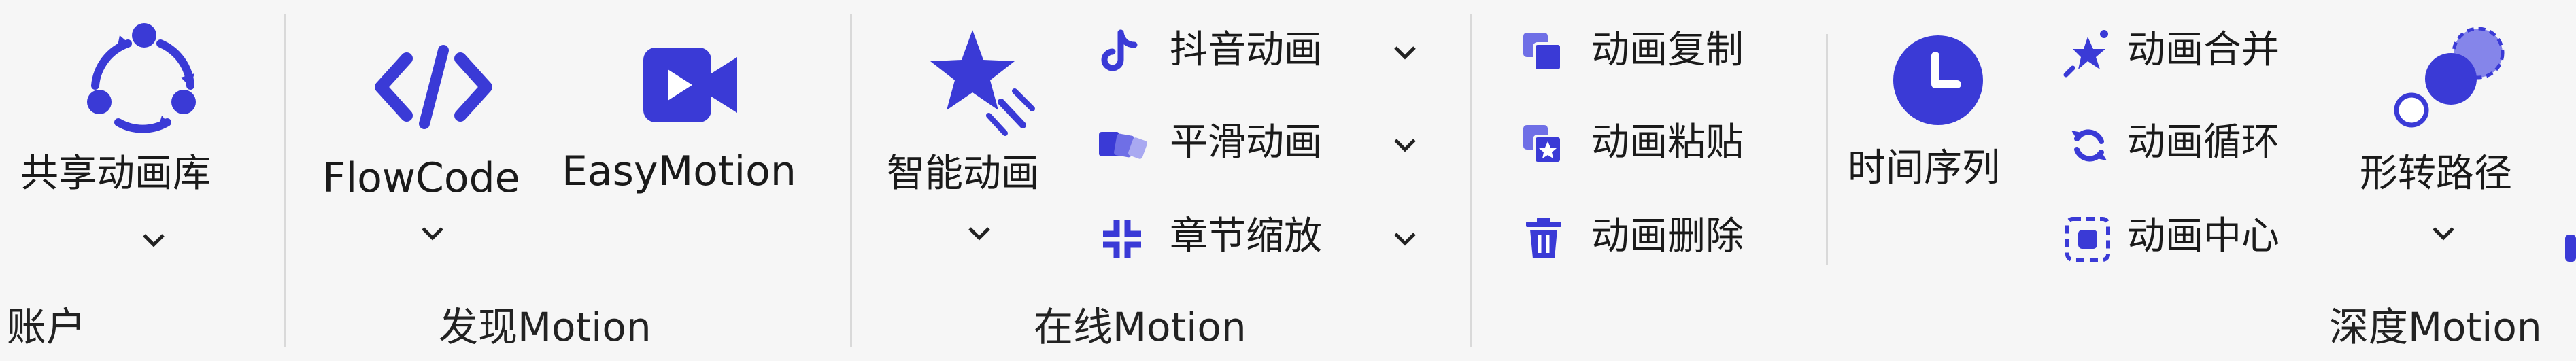 Image resolution: width=2576 pixels, height=361 pixels. What do you see at coordinates (1667, 142) in the screenshot?
I see `paste-animation-label: 动画粘贴` at bounding box center [1667, 142].